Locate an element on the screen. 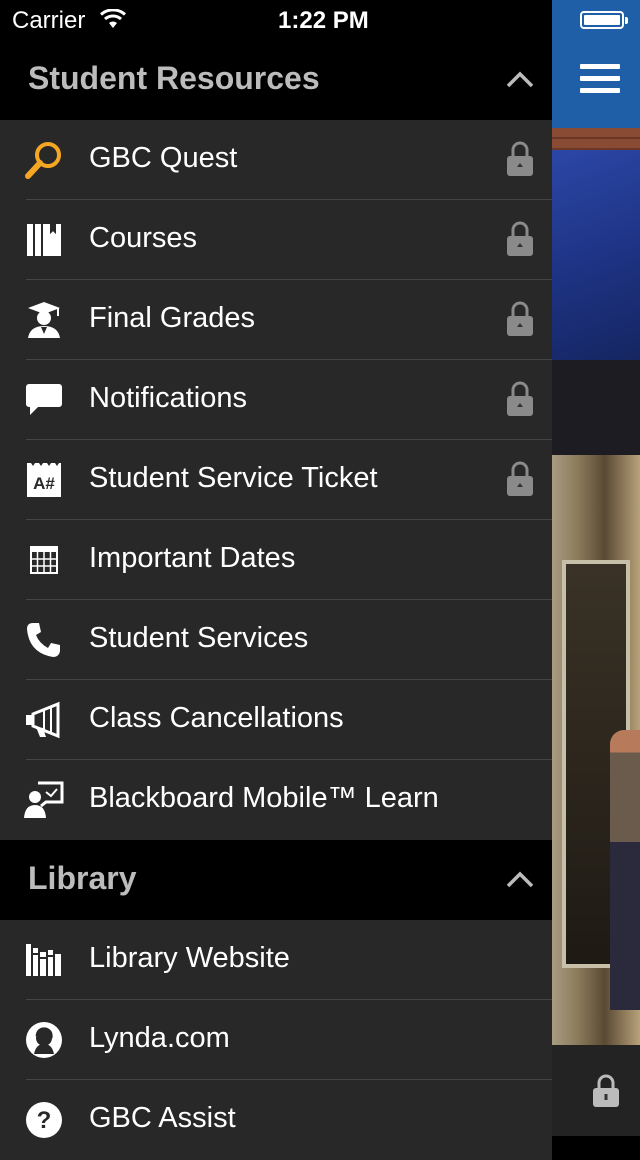  menu-item-label: Notifications is located at coordinates (168, 398).